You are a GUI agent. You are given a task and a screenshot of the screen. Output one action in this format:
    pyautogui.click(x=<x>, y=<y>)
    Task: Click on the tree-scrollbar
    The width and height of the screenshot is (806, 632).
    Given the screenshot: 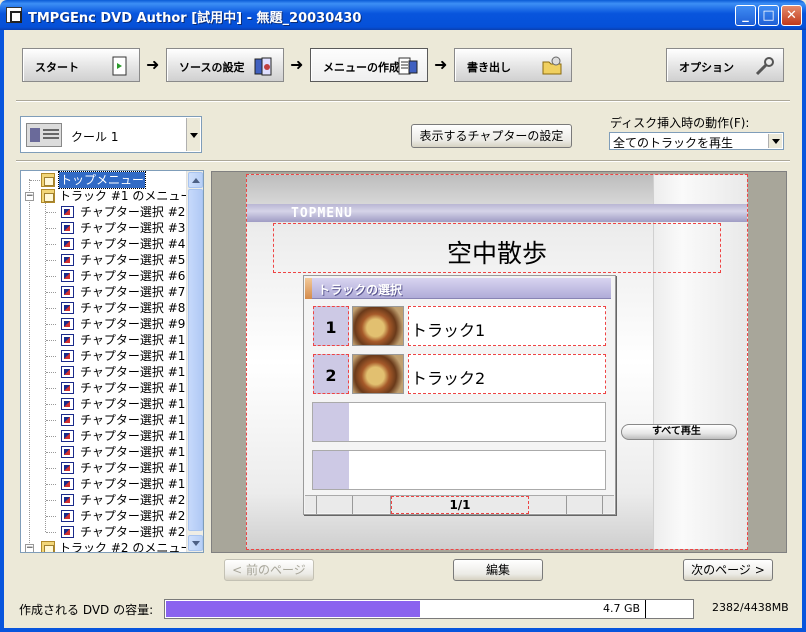 What is the action you would take?
    pyautogui.click(x=194, y=361)
    